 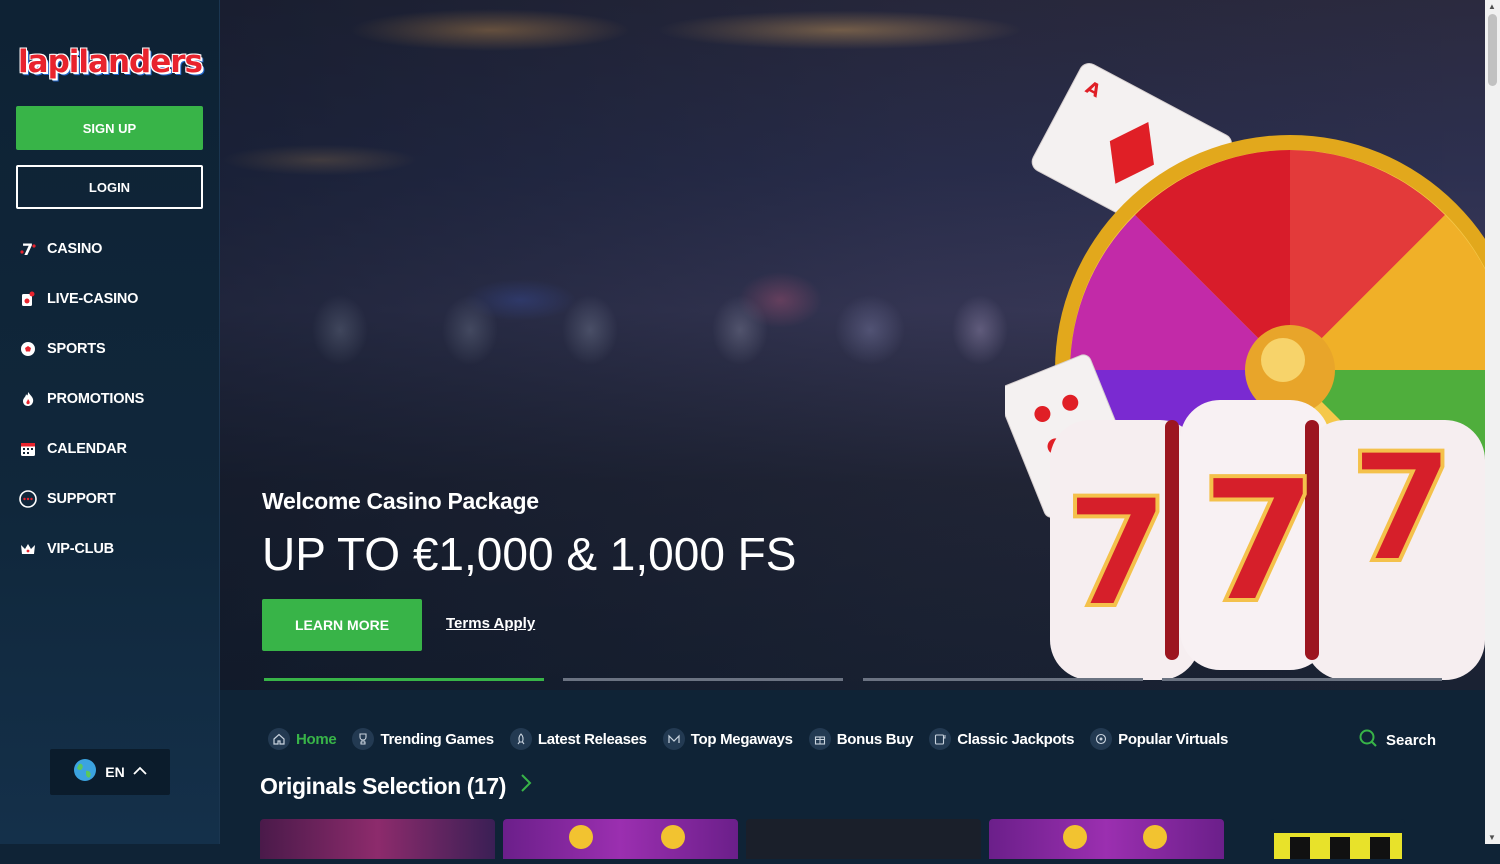 I want to click on hero-title: UP TO €1,000 & 1,000 FS, so click(x=529, y=554).